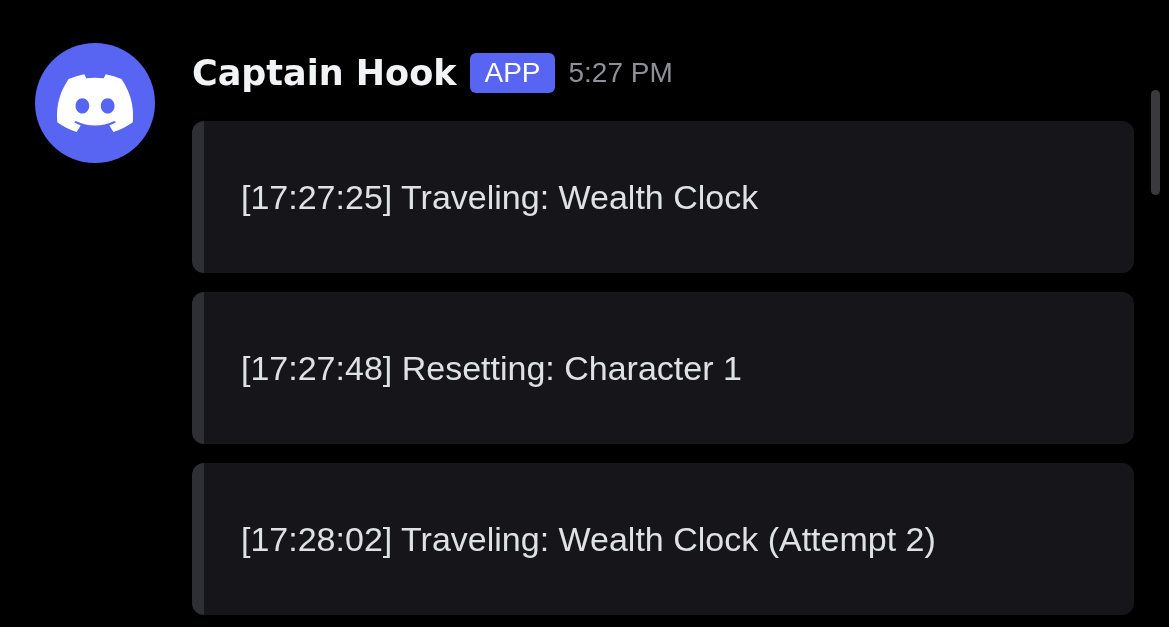 This screenshot has height=627, width=1169. What do you see at coordinates (512, 73) in the screenshot?
I see `app-badge: APP` at bounding box center [512, 73].